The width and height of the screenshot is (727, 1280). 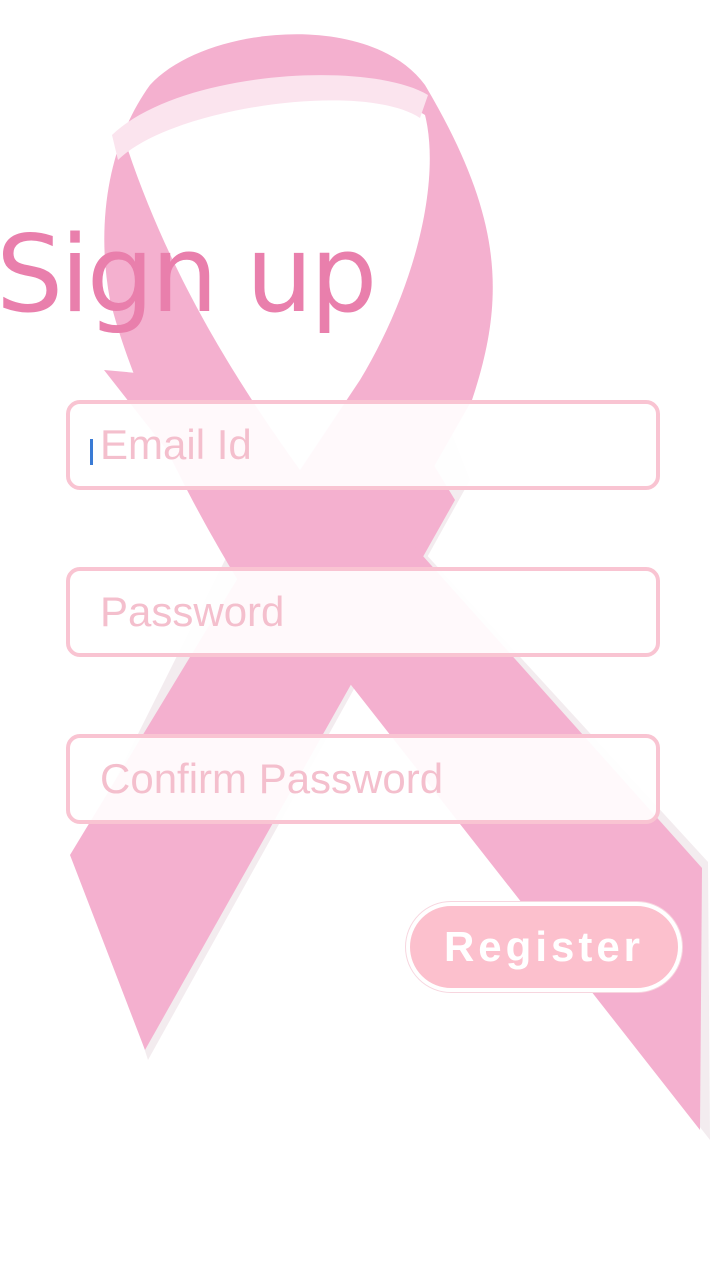 I want to click on confirm-password-input, so click(x=363, y=779).